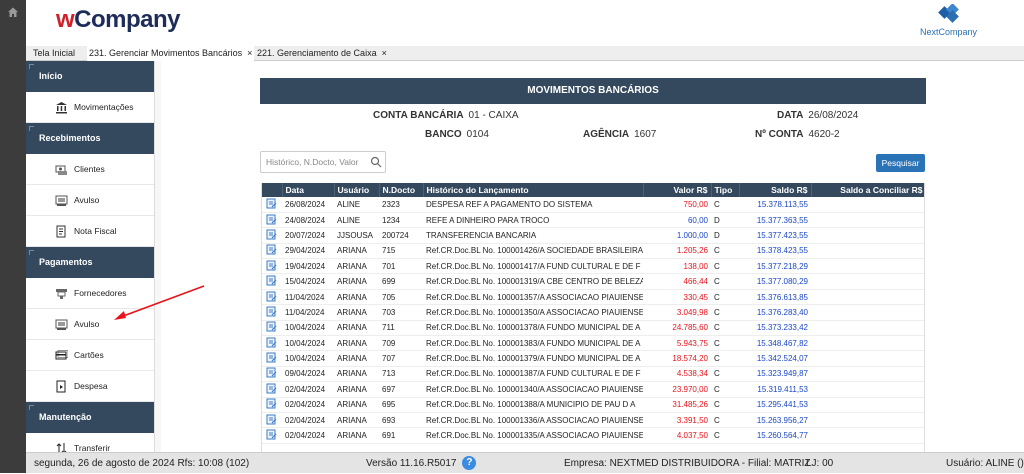 The width and height of the screenshot is (1024, 474). Describe the element at coordinates (90, 386) in the screenshot. I see `sidebar-item-despesa: Despesa` at that location.